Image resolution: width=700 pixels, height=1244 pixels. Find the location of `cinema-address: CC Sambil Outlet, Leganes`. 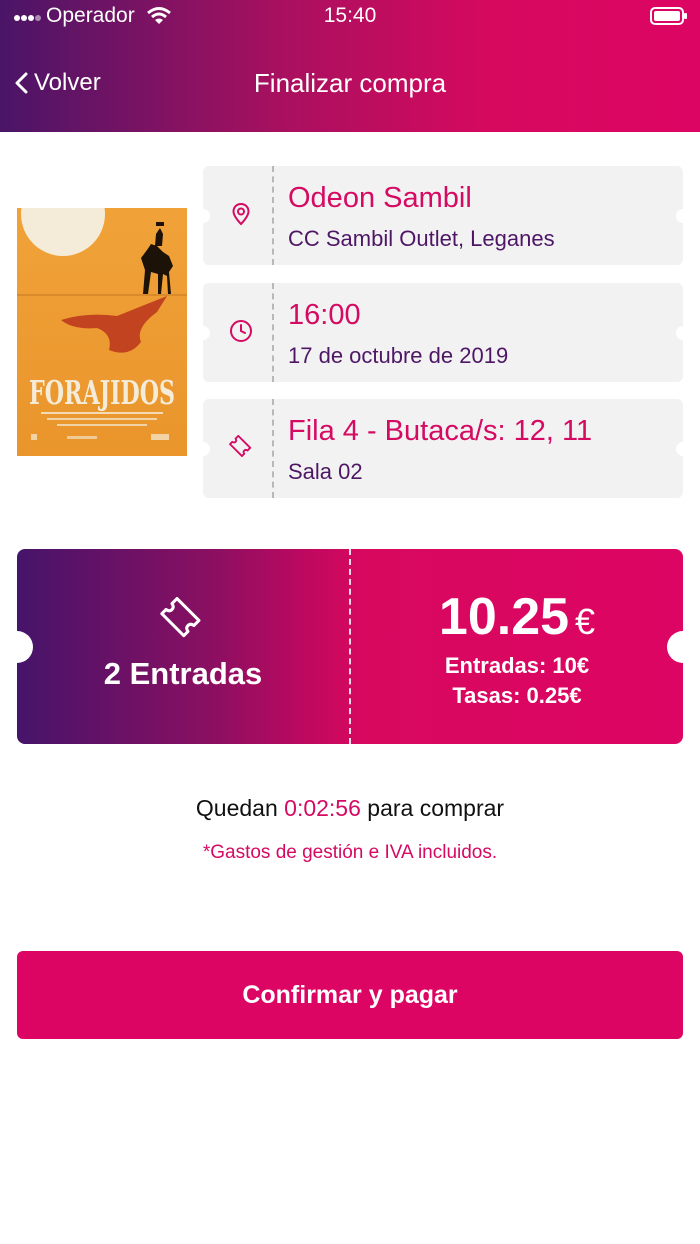

cinema-address: CC Sambil Outlet, Leganes is located at coordinates (421, 238).